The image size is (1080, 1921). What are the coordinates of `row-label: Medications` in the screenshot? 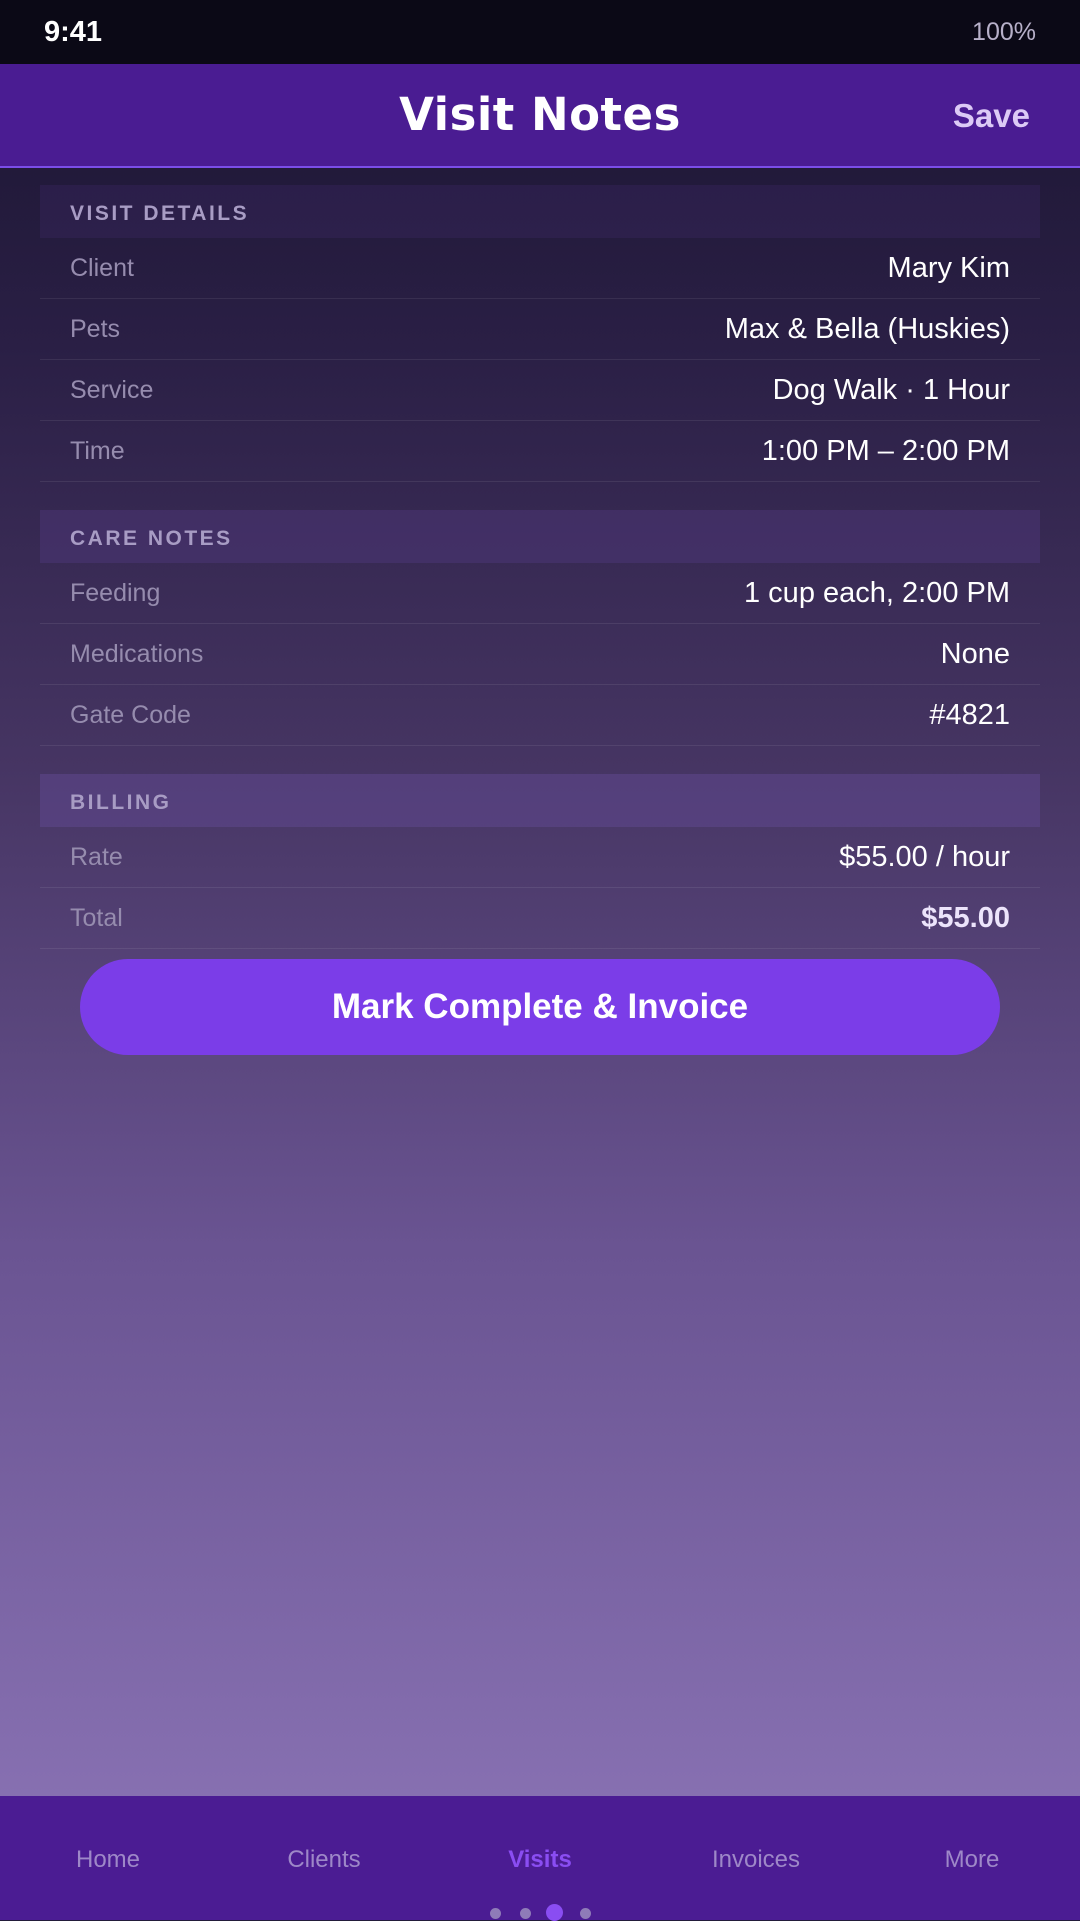 It's located at (137, 653).